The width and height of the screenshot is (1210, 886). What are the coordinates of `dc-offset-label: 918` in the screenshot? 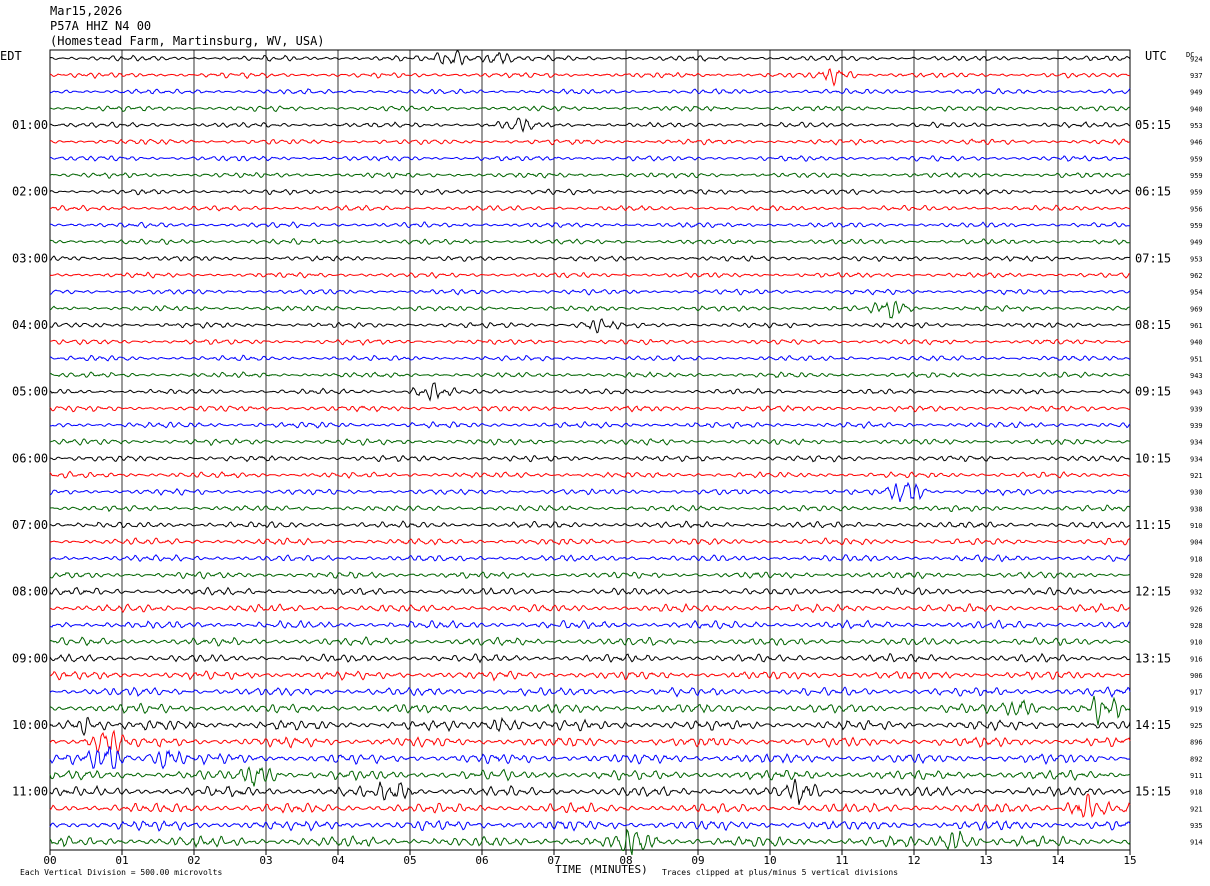 It's located at (1196, 559).